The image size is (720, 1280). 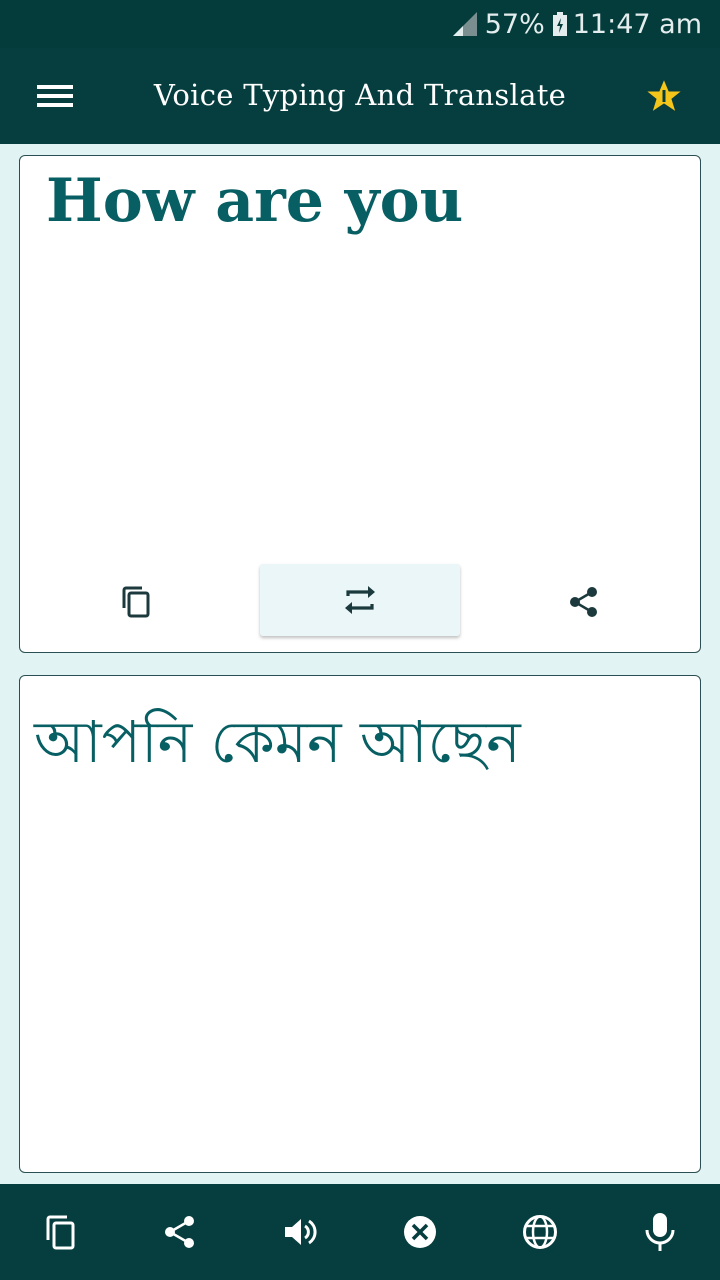 I want to click on translated-text: আপনি কেমন আছেন, so click(x=277, y=746).